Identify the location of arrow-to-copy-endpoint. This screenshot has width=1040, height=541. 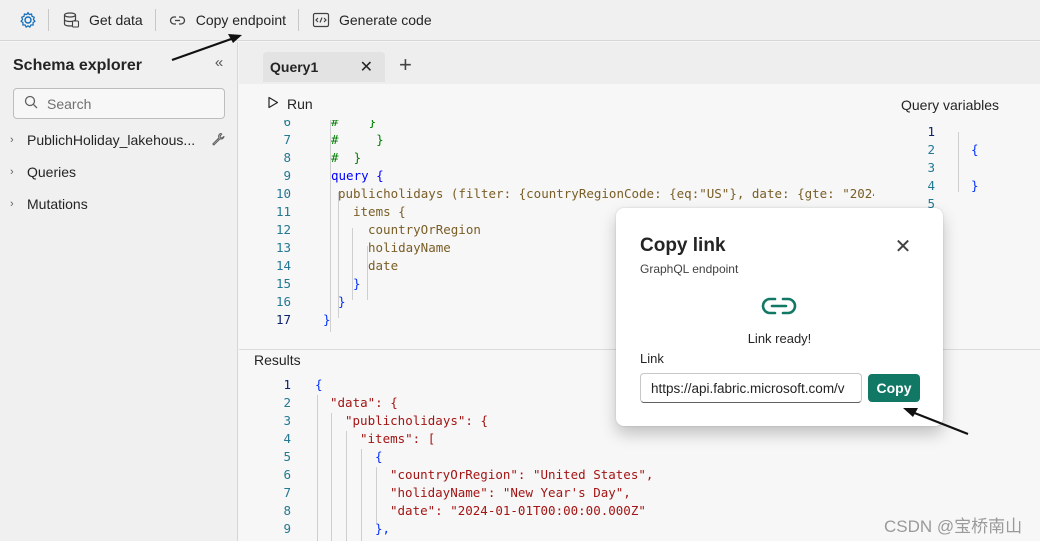
(203, 49).